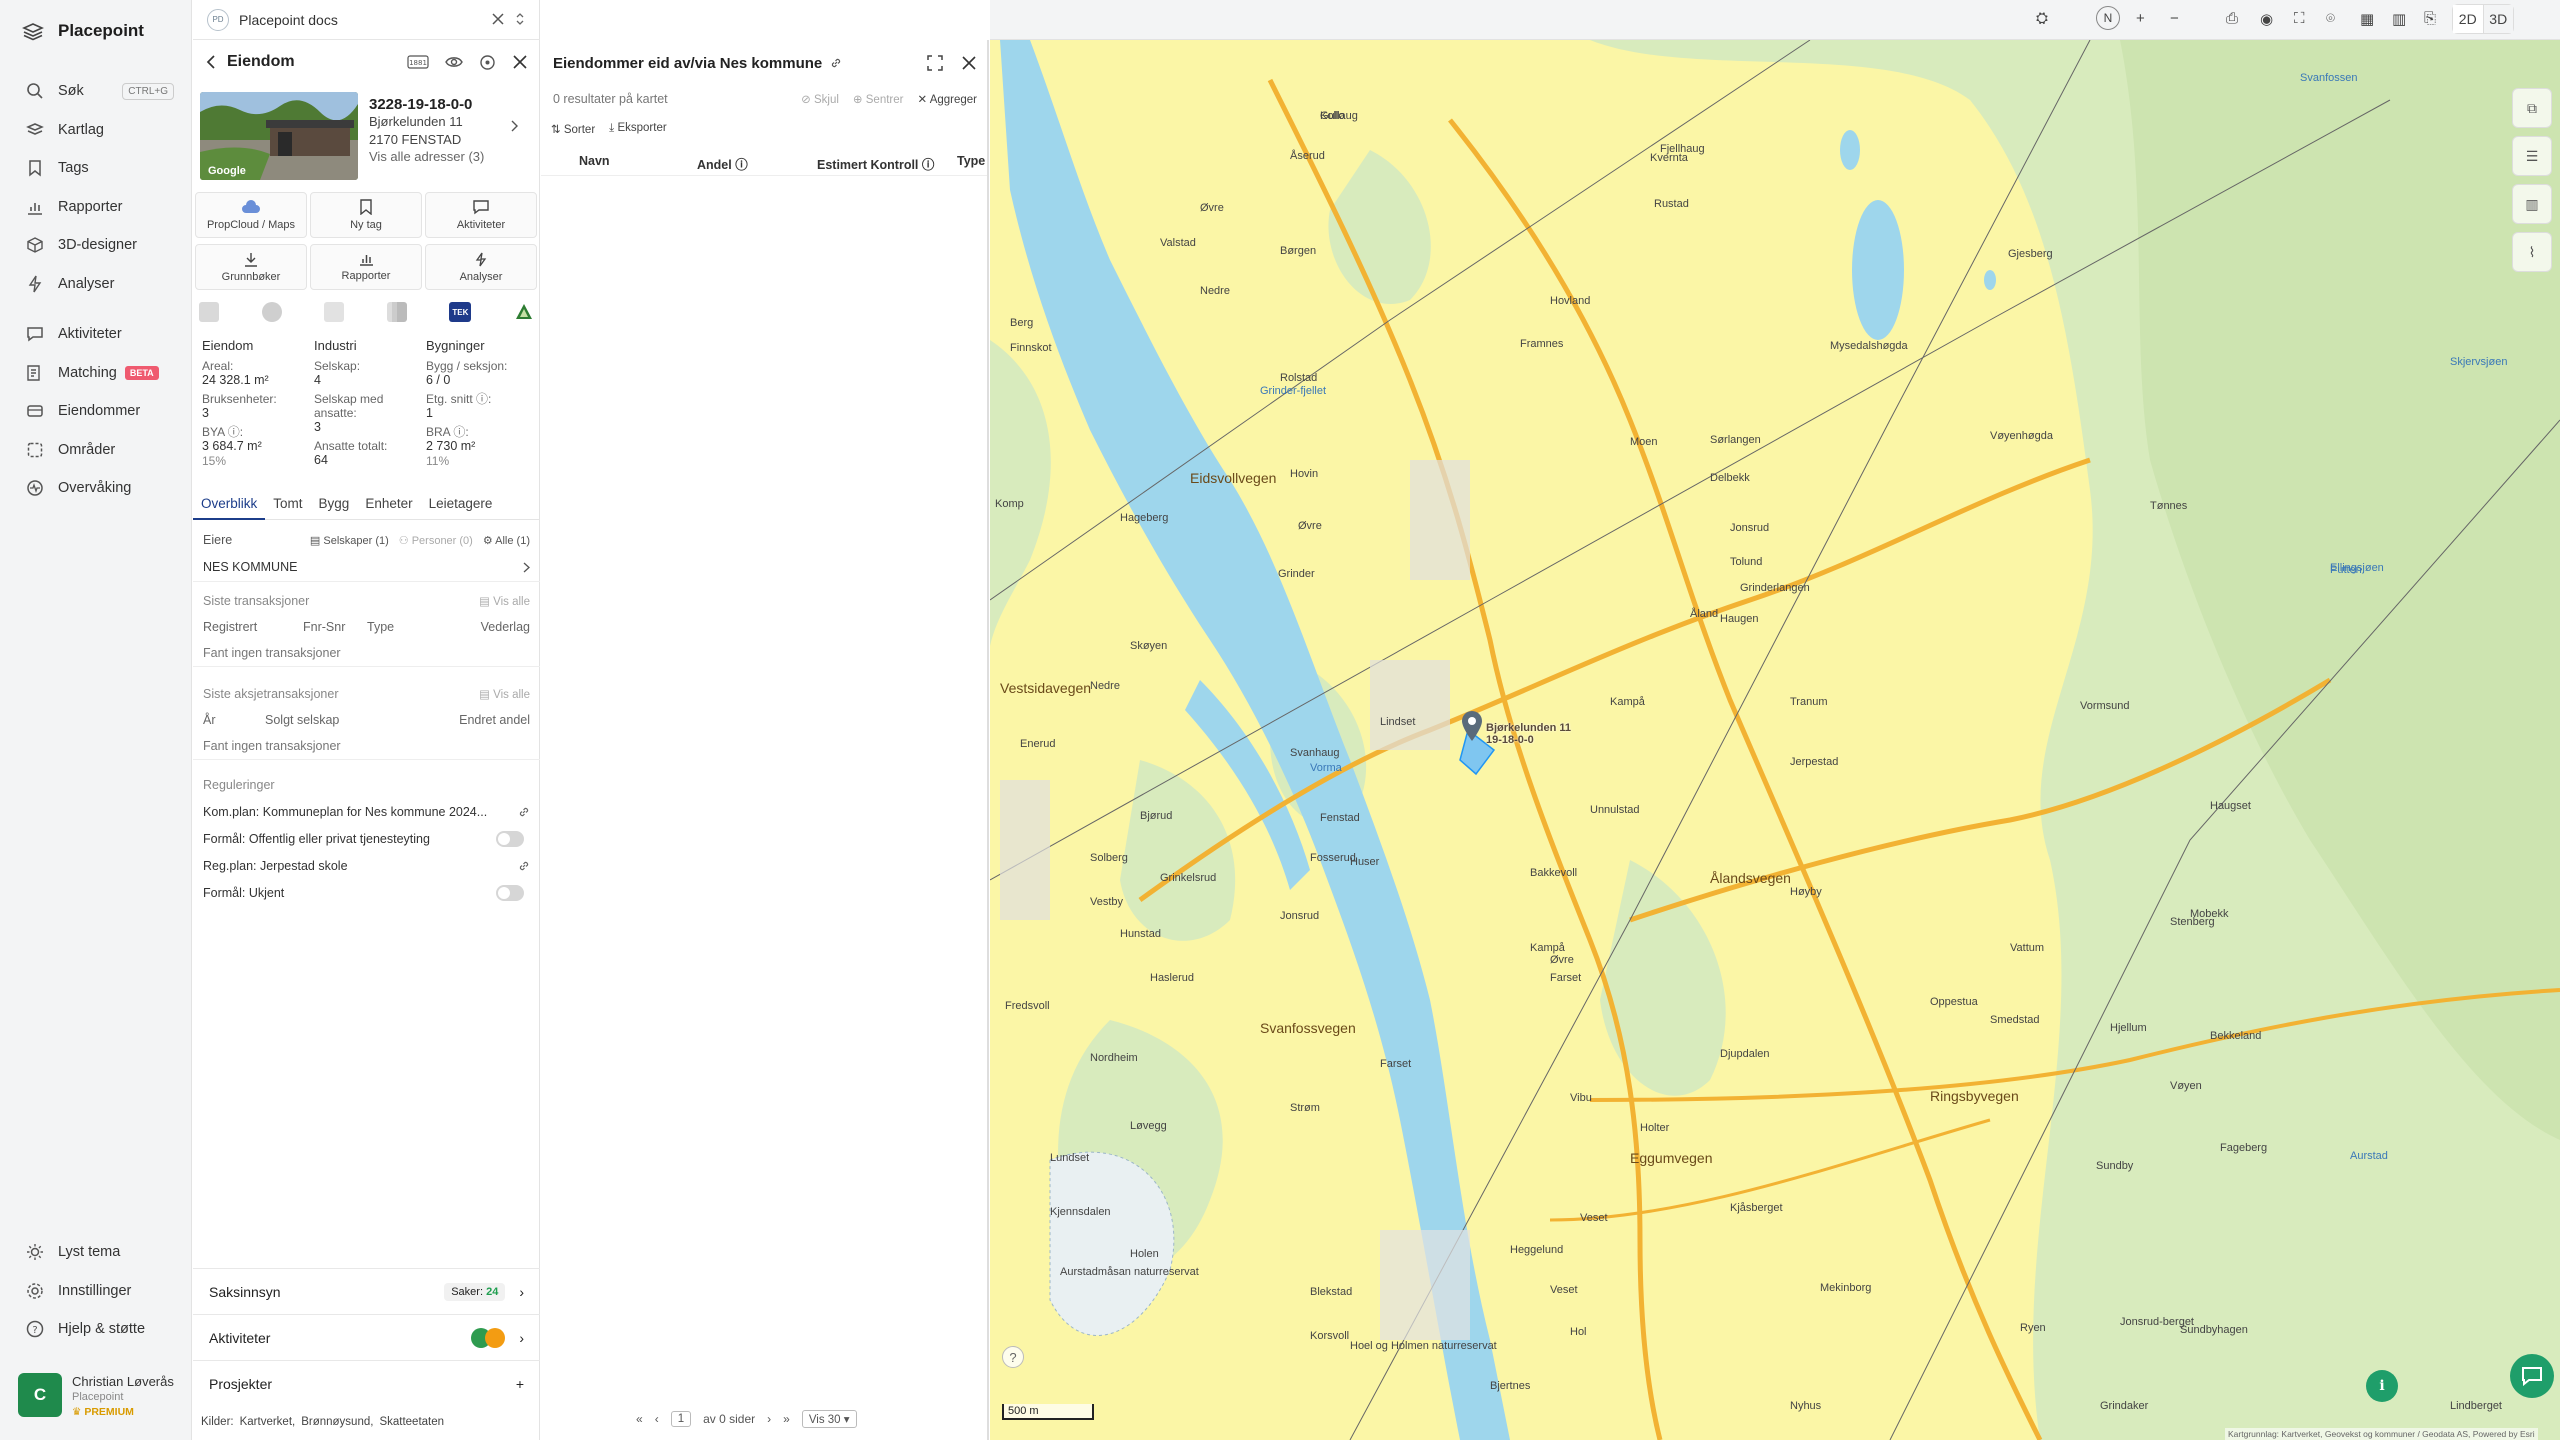 This screenshot has width=2560, height=1440. What do you see at coordinates (451, 156) in the screenshot?
I see `all-addresses-link: Vis alle adresser (3)` at bounding box center [451, 156].